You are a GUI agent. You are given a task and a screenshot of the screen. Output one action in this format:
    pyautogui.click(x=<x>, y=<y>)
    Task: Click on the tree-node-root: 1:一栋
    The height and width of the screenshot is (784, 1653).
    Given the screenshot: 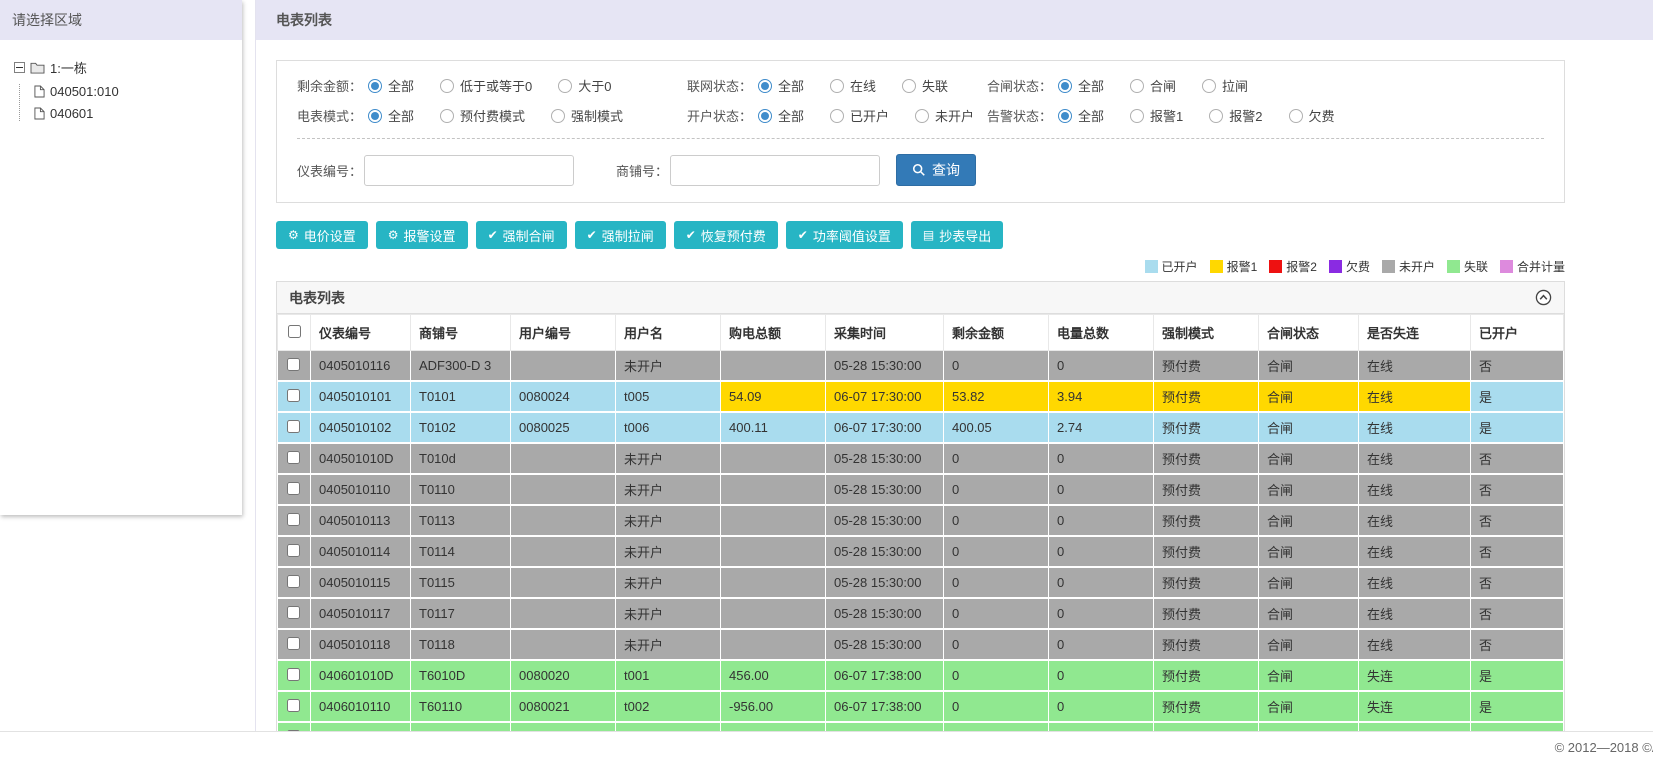 What is the action you would take?
    pyautogui.click(x=123, y=67)
    